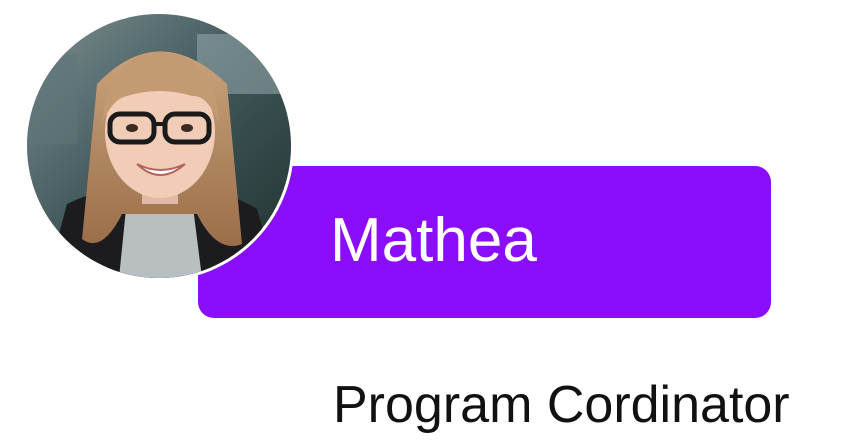 The width and height of the screenshot is (857, 445). What do you see at coordinates (561, 405) in the screenshot?
I see `person-role: Program Cordinator` at bounding box center [561, 405].